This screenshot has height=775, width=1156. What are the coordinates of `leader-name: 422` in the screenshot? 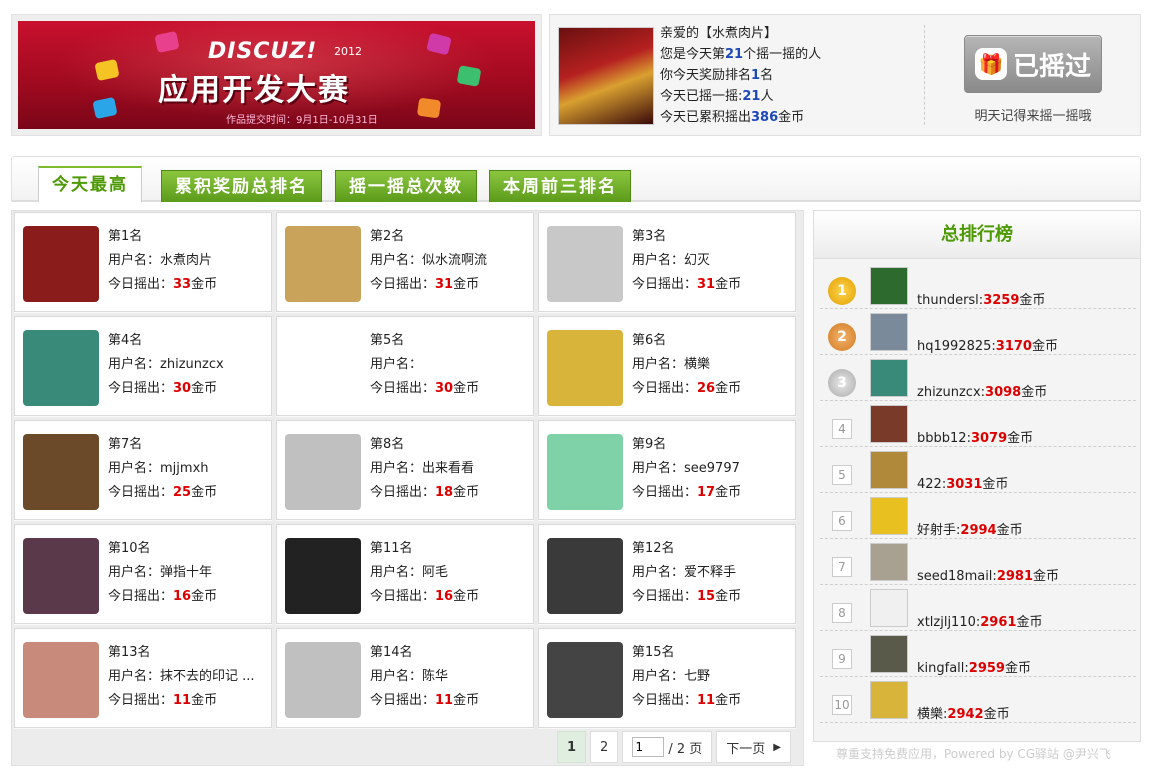 It's located at (929, 484).